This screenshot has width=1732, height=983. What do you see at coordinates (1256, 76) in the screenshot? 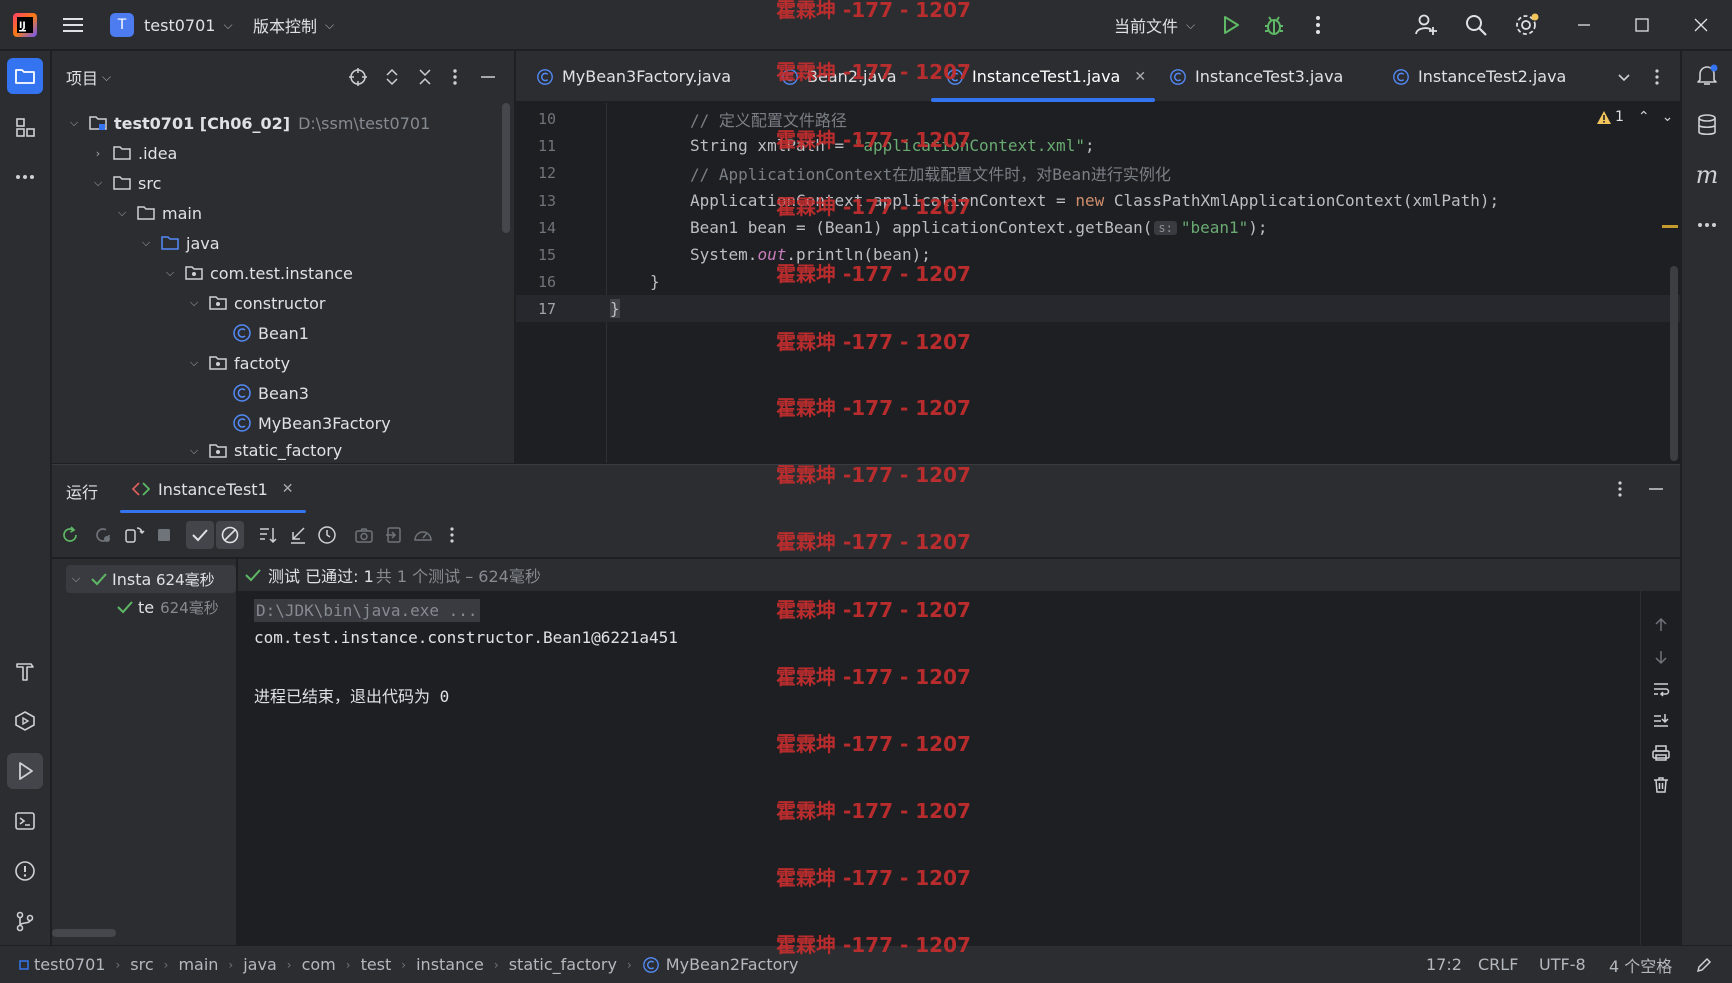
I see `tab-instancetest3: InstanceTest3.java` at bounding box center [1256, 76].